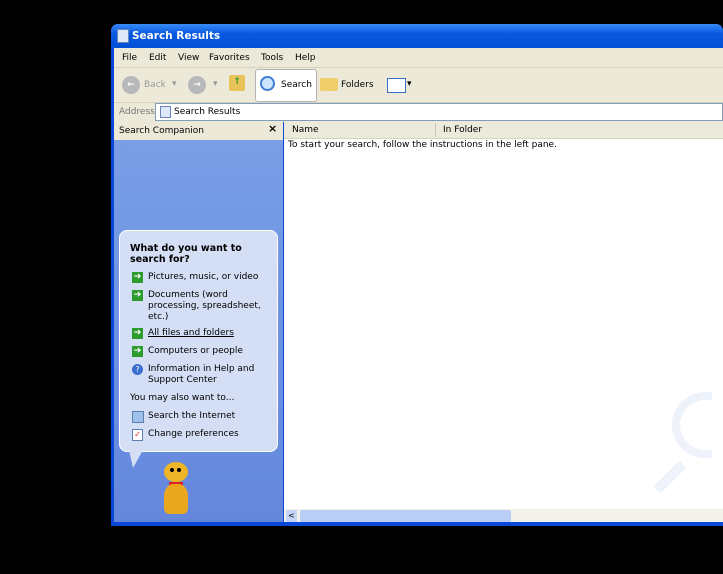  What do you see at coordinates (405, 516) in the screenshot?
I see `scrollbar-thumb` at bounding box center [405, 516].